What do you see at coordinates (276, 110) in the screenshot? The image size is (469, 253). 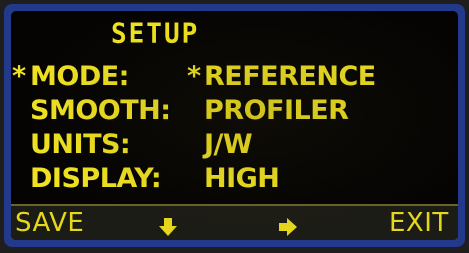 I see `row-value: PROFILER` at bounding box center [276, 110].